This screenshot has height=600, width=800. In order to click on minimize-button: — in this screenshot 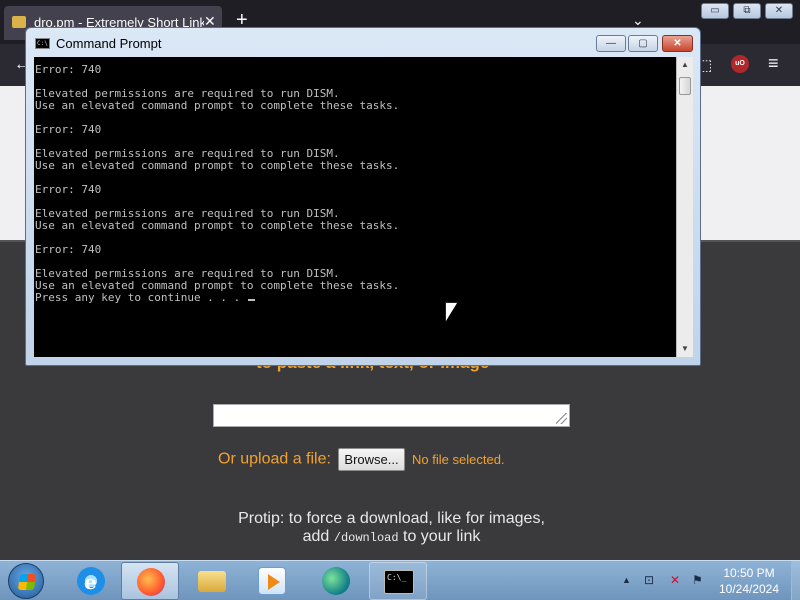, I will do `click(611, 43)`.